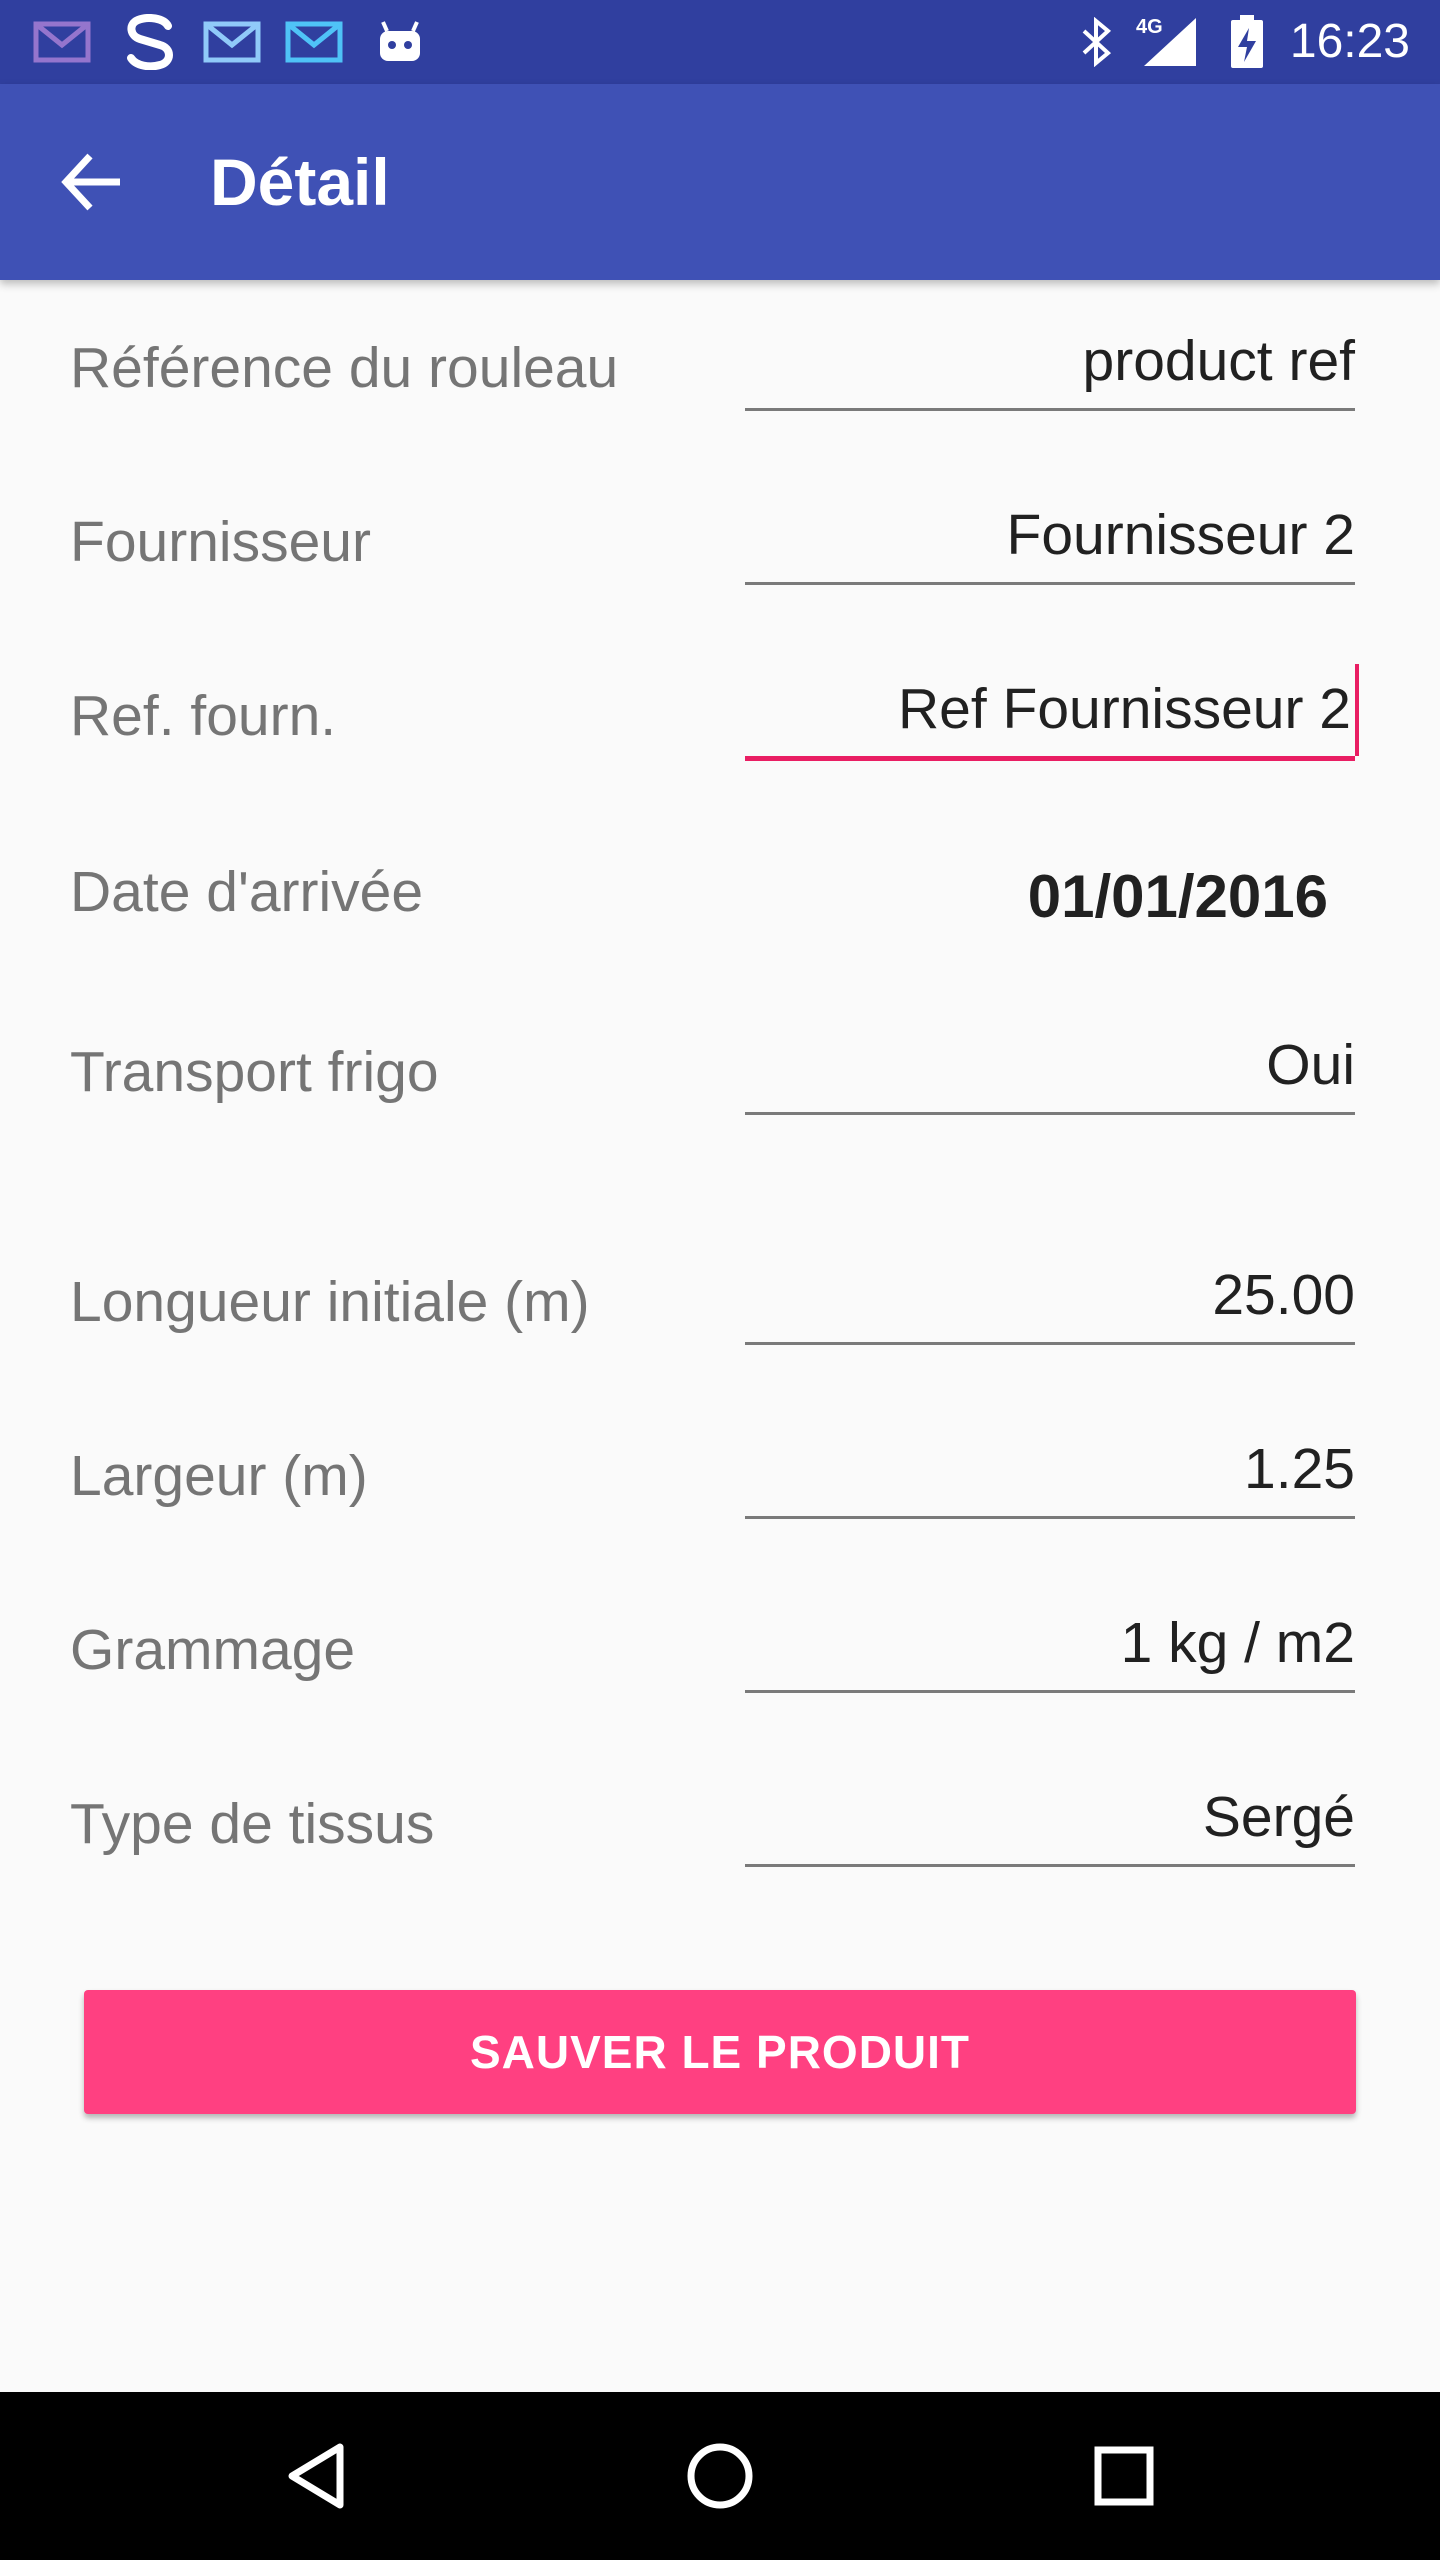  What do you see at coordinates (1050, 1820) in the screenshot?
I see `fabric-type-input: Sergé` at bounding box center [1050, 1820].